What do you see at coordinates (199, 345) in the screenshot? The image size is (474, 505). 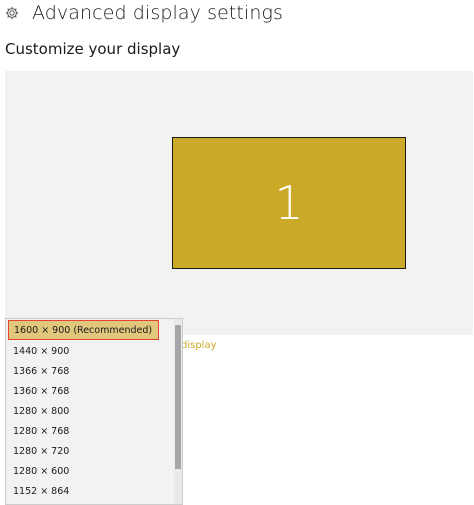 I see `display-link: display` at bounding box center [199, 345].